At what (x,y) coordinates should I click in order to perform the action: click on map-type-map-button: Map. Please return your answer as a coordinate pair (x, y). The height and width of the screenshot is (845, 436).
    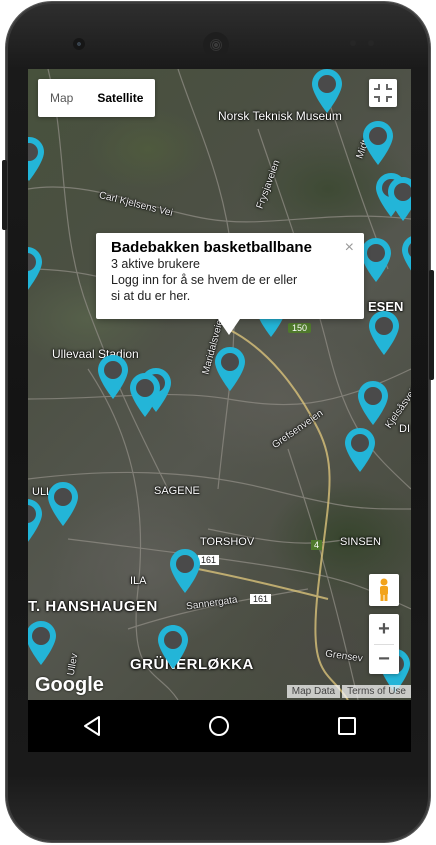
    Looking at the image, I should click on (61, 98).